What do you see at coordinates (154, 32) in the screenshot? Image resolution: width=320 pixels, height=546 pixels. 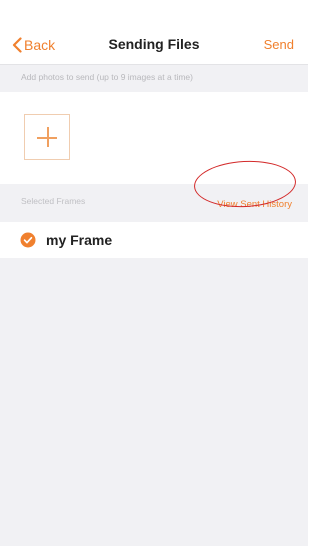 I see `navigation-bar: Back Sending Files Send` at bounding box center [154, 32].